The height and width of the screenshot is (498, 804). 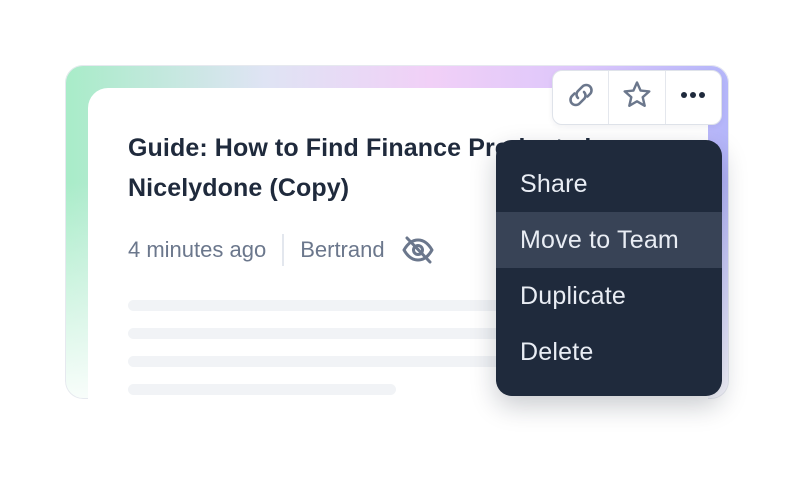 I want to click on menu-item-move-to-team: Move to Team, so click(x=609, y=240).